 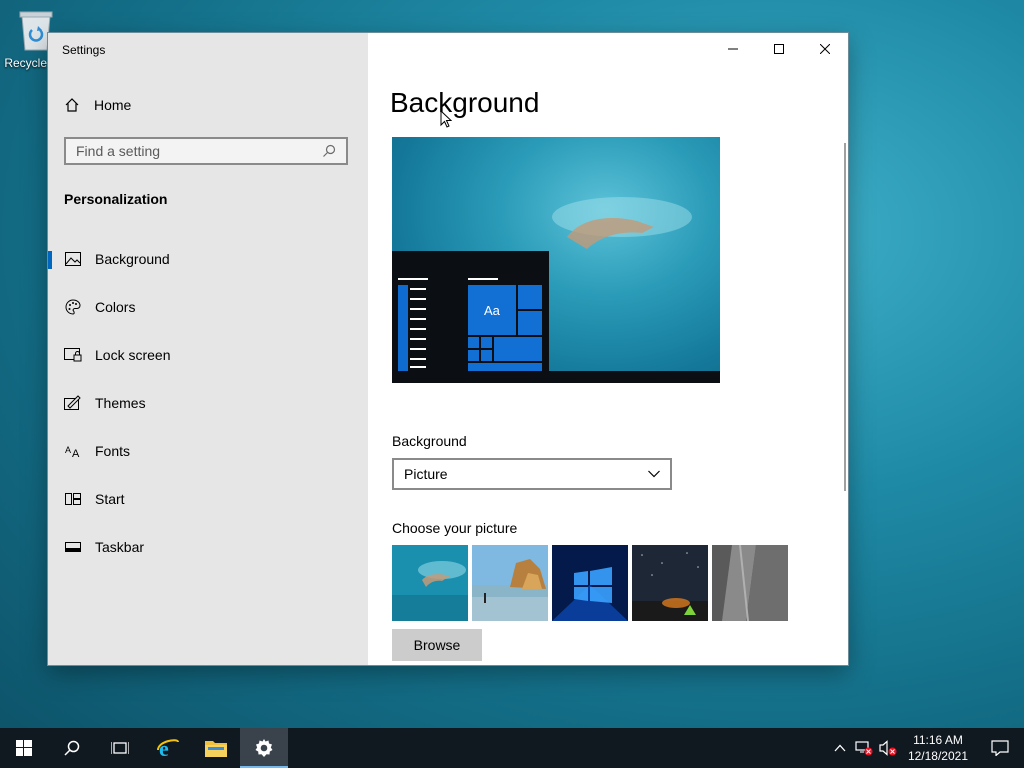 What do you see at coordinates (164, 748) in the screenshot?
I see `svg-text: e` at bounding box center [164, 748].